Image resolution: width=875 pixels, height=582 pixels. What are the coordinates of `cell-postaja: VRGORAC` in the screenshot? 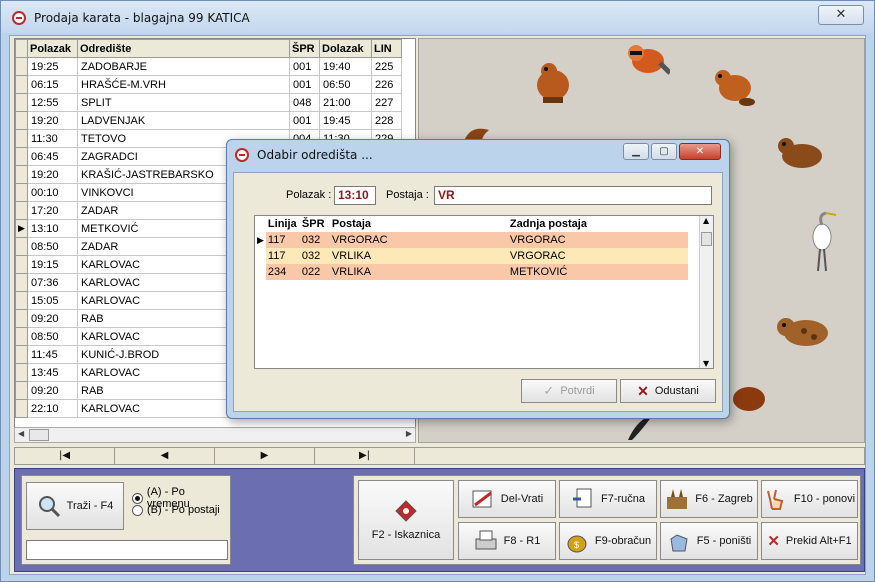 It's located at (419, 240).